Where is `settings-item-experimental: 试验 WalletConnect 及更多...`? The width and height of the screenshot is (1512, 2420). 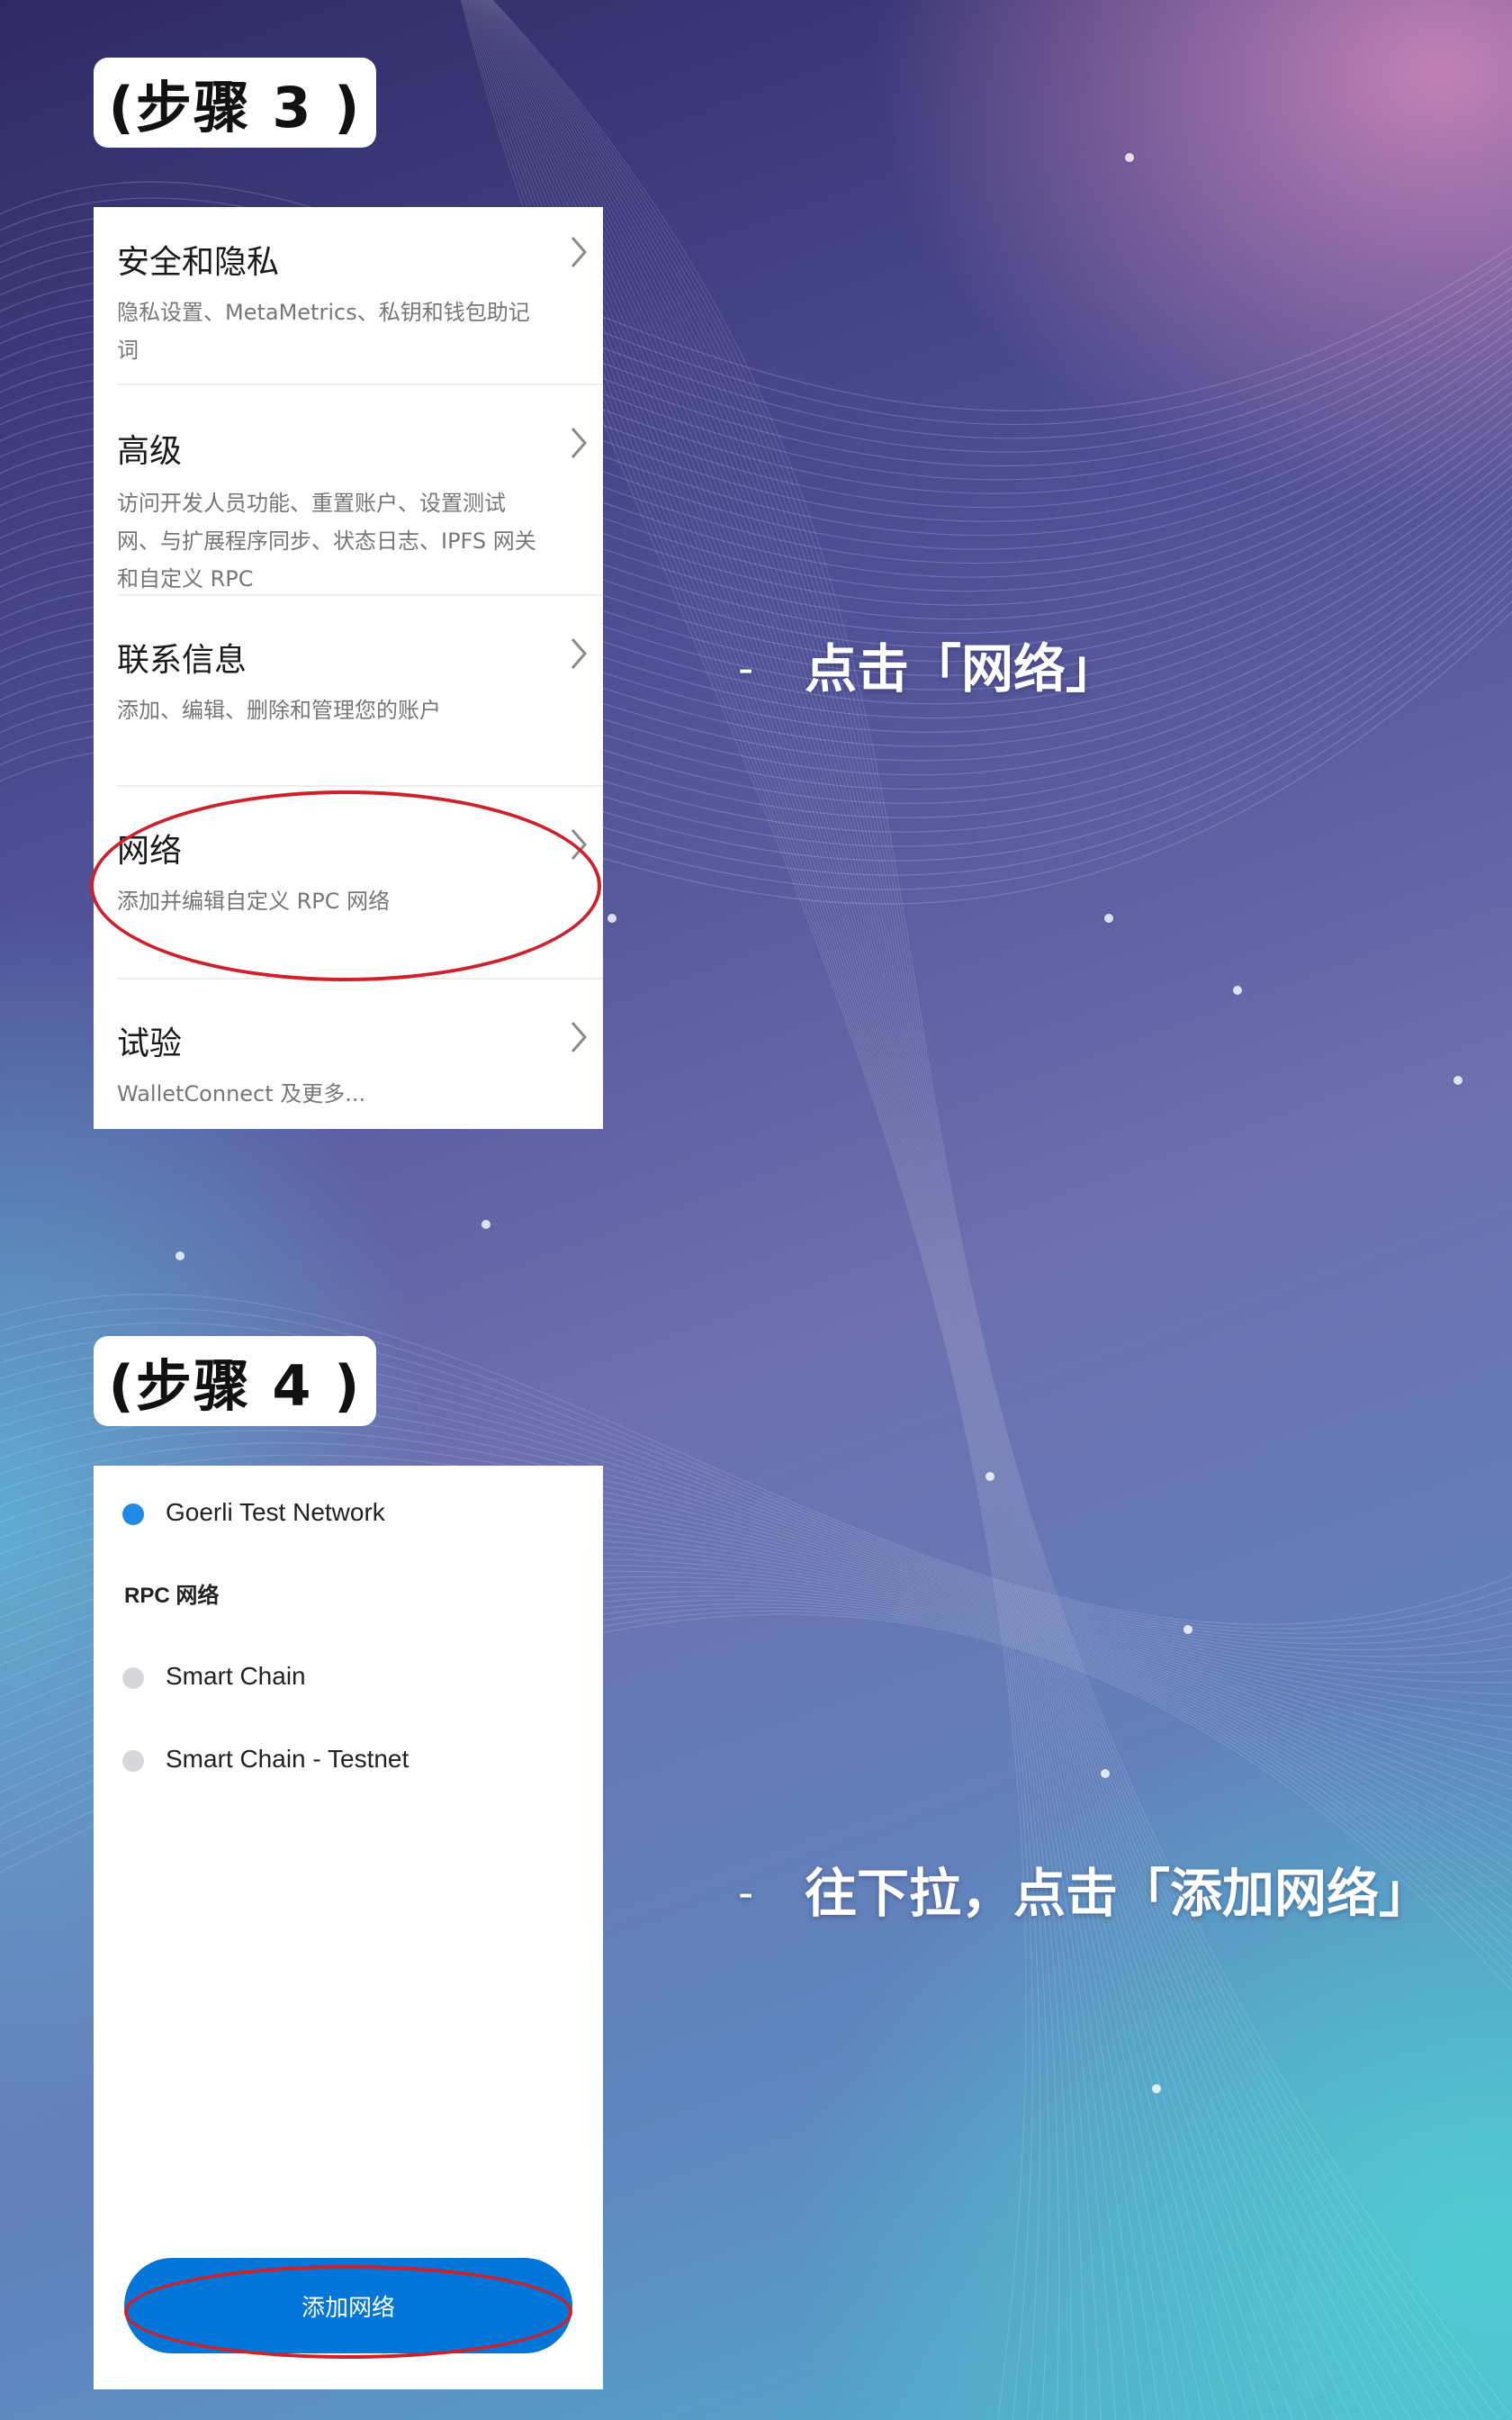
settings-item-experimental: 试验 WalletConnect 及更多... is located at coordinates (348, 1054).